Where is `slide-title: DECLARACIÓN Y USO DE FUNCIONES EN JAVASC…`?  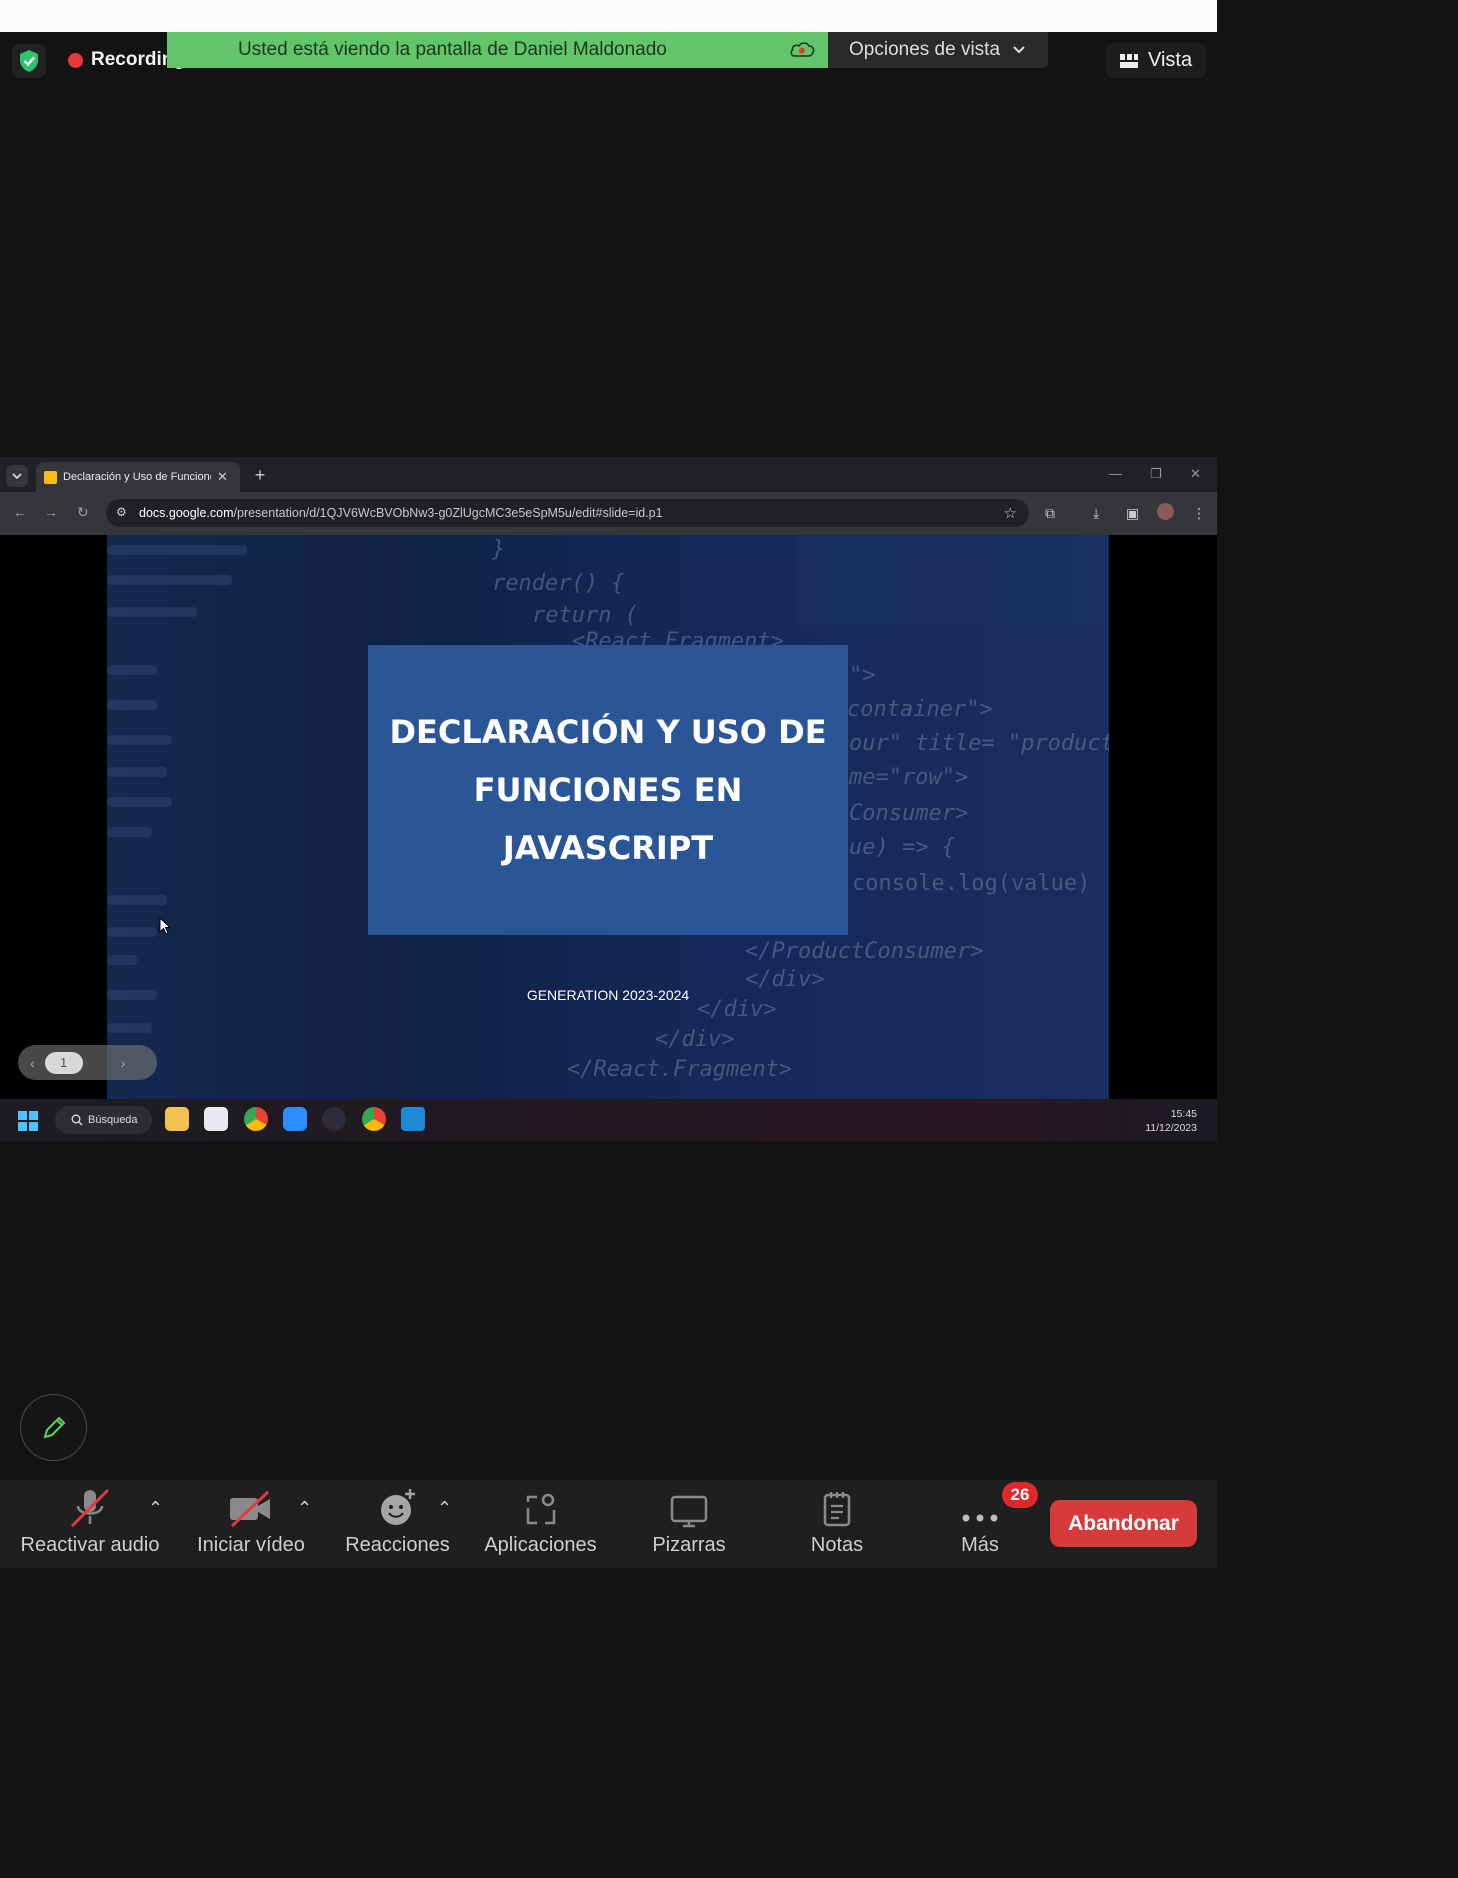 slide-title: DECLARACIÓN Y USO DE FUNCIONES EN JAVASC… is located at coordinates (608, 790).